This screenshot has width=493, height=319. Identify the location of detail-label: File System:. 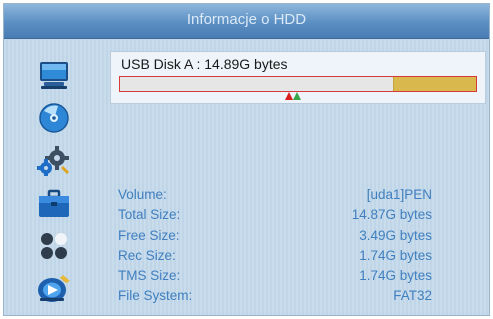
(155, 296).